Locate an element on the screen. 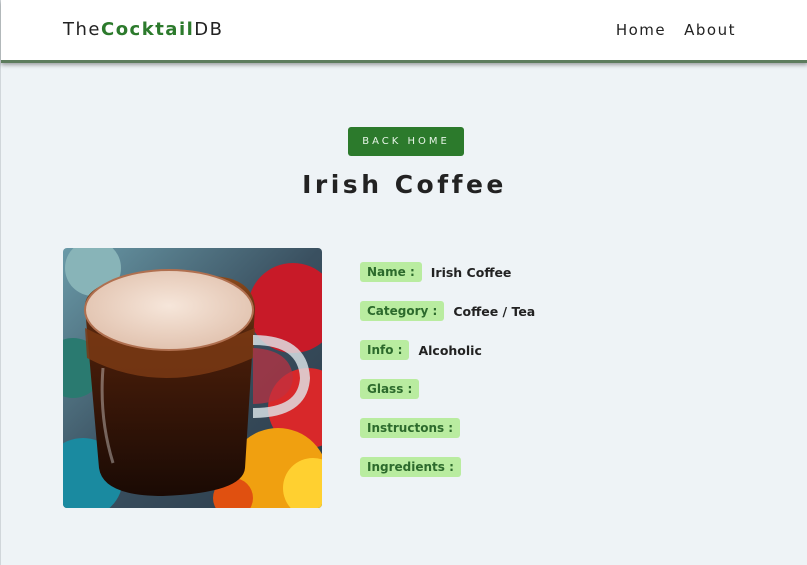 The height and width of the screenshot is (565, 807). detail-label-instructions: Instructons : is located at coordinates (410, 428).